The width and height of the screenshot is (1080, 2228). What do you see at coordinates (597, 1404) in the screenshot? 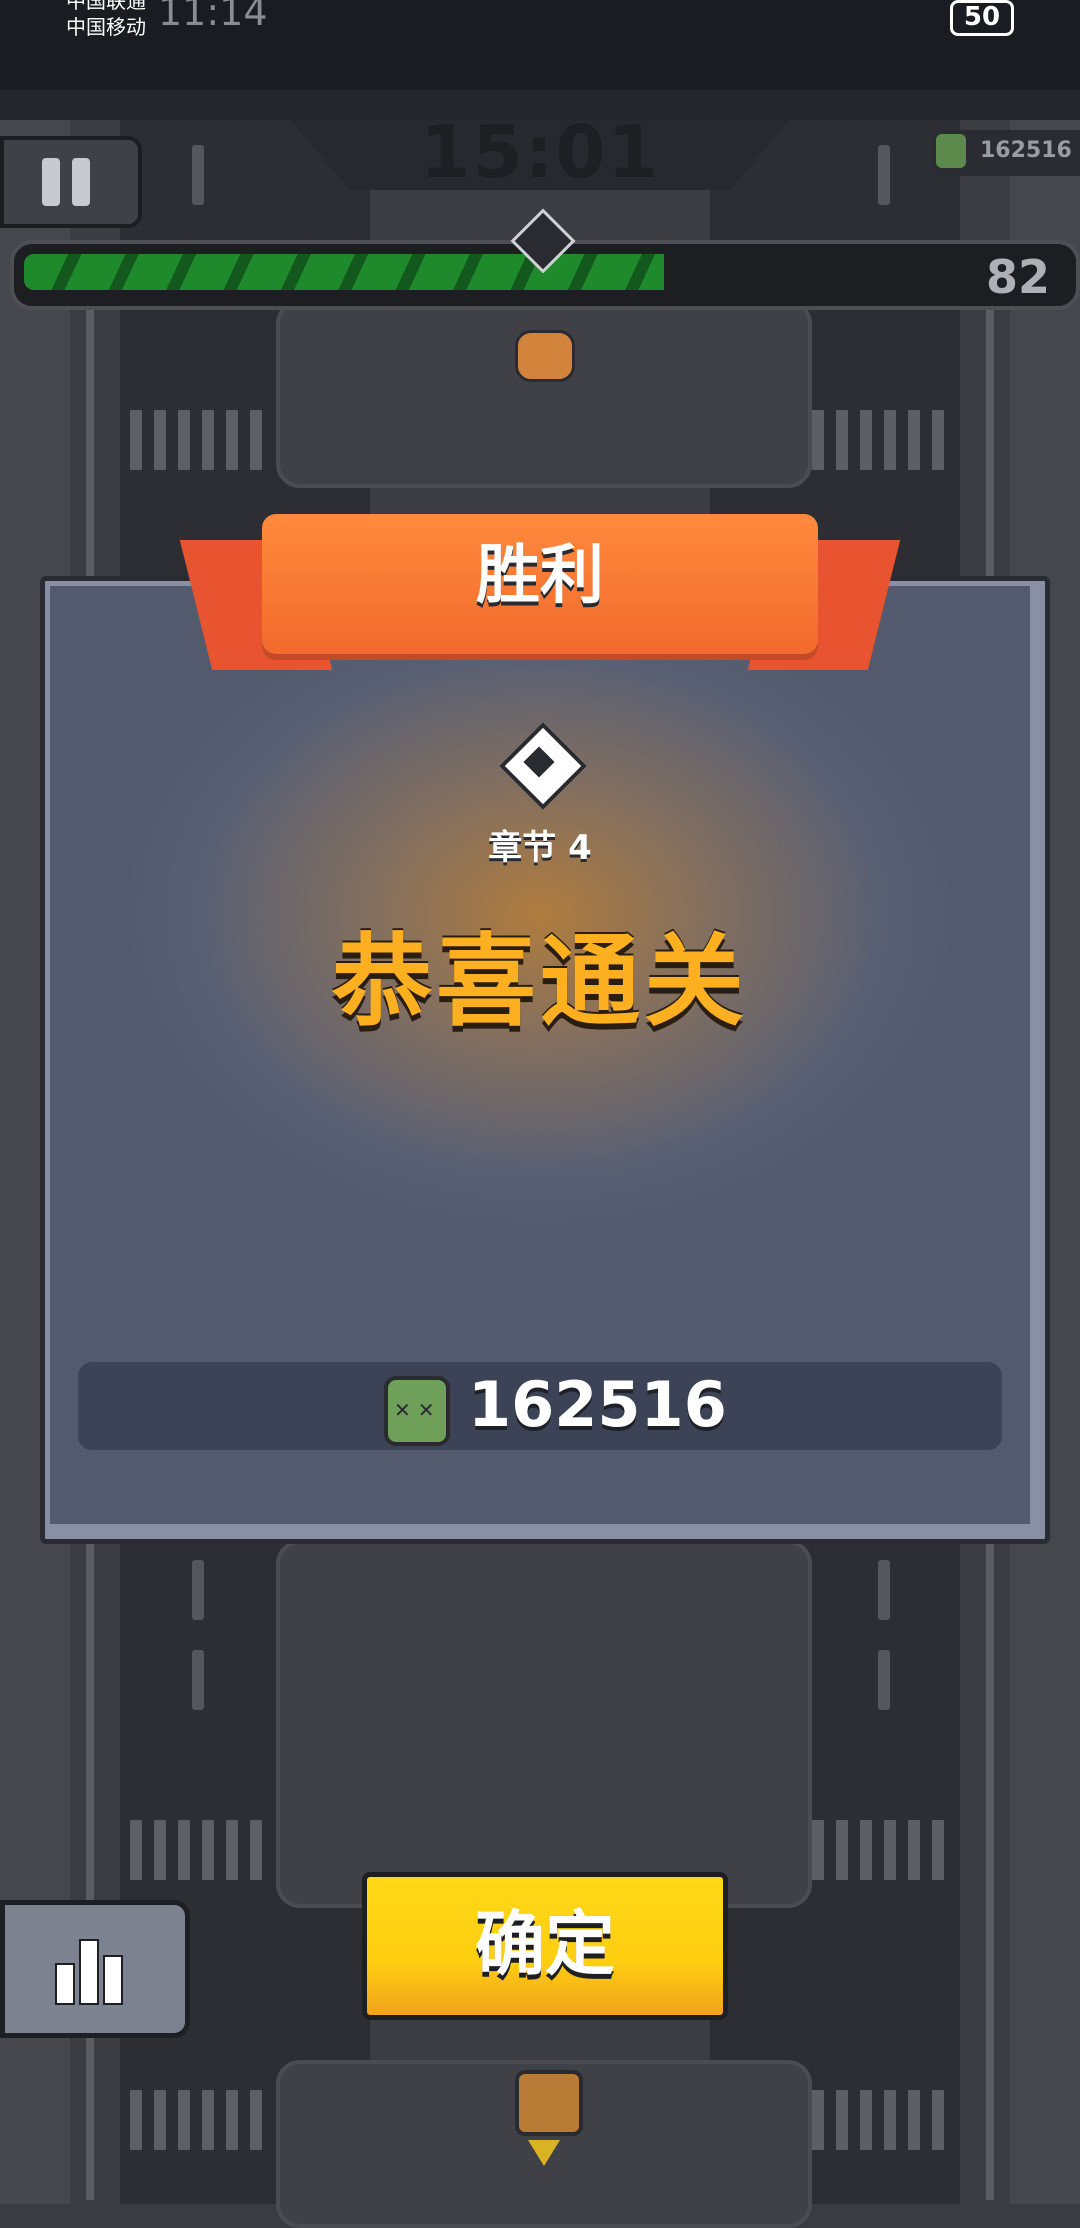
I see `final-score-value: 162516` at bounding box center [597, 1404].